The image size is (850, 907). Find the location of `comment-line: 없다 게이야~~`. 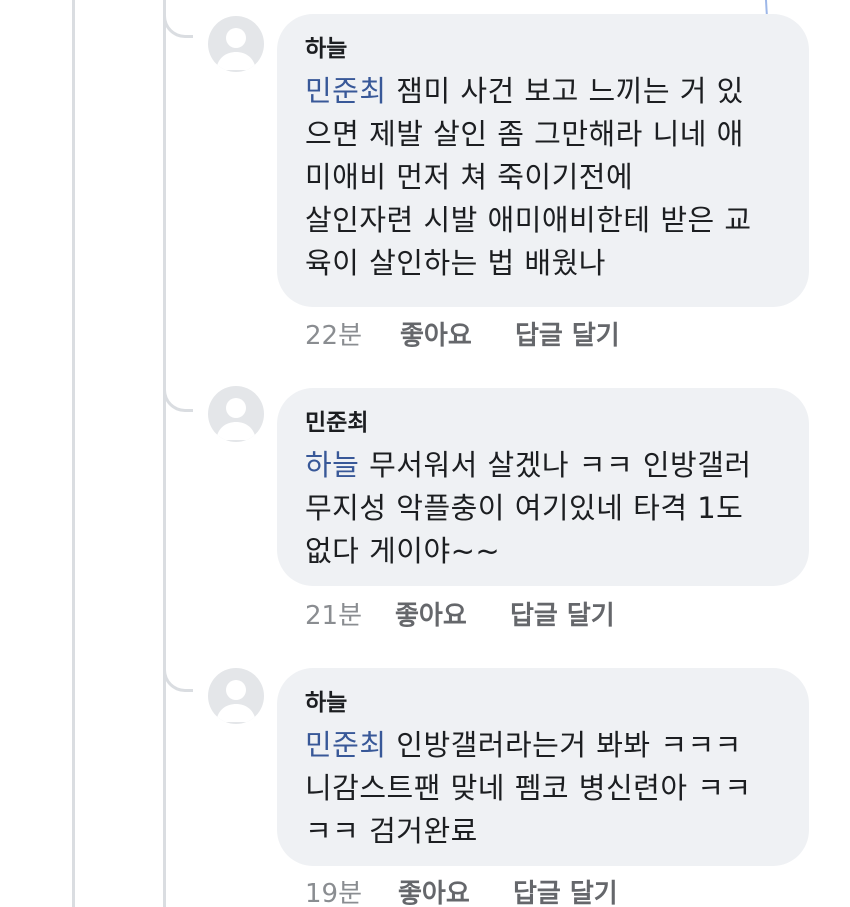

comment-line: 없다 게이야~~ is located at coordinates (403, 551).